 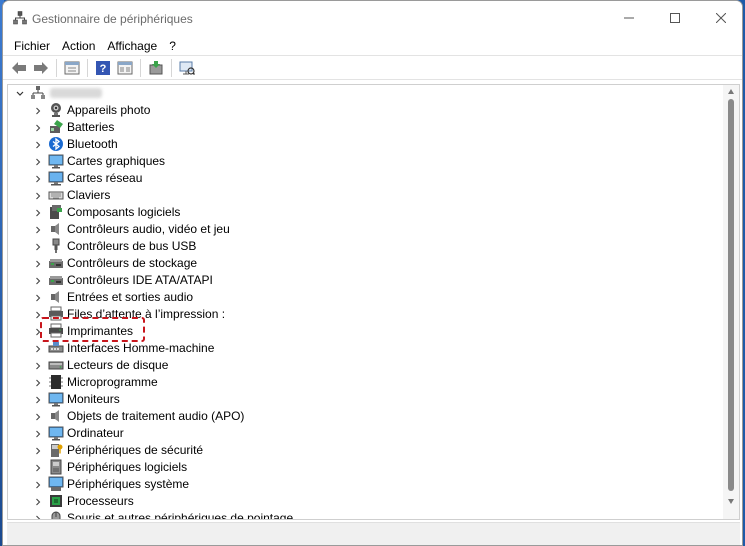 What do you see at coordinates (365, 450) in the screenshot?
I see `tree-item: Périphériques de sécurité` at bounding box center [365, 450].